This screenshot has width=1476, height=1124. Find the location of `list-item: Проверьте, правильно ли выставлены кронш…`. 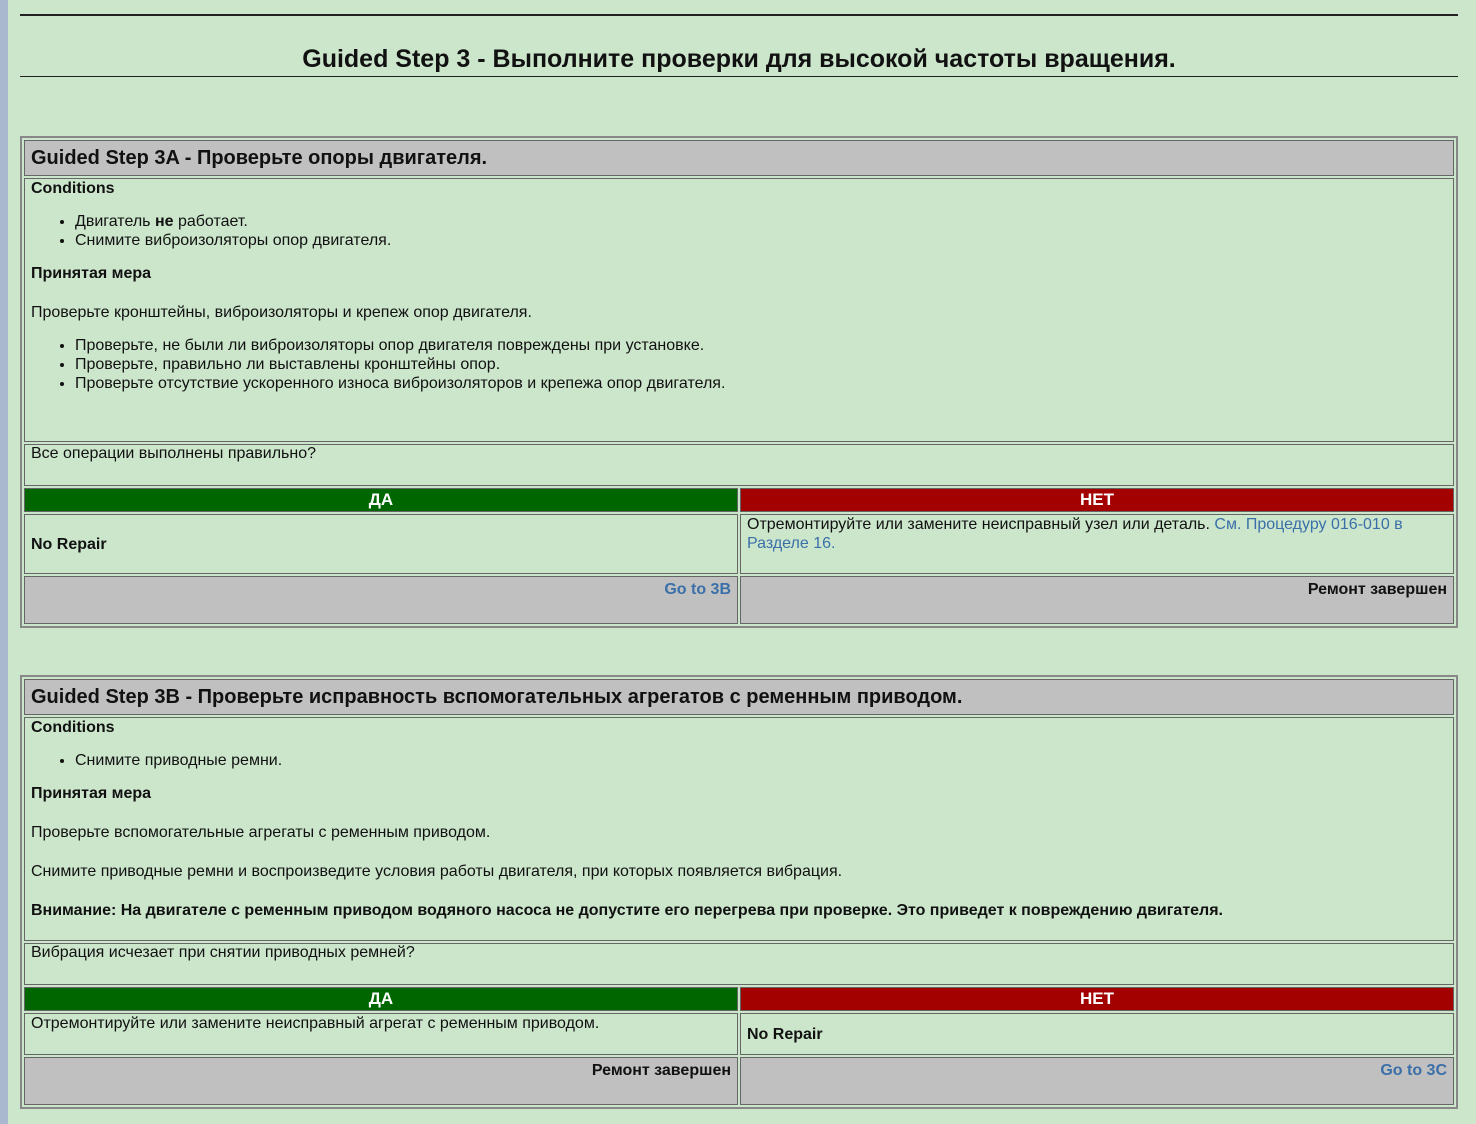

list-item: Проверьте, правильно ли выставлены кронш… is located at coordinates (761, 364).